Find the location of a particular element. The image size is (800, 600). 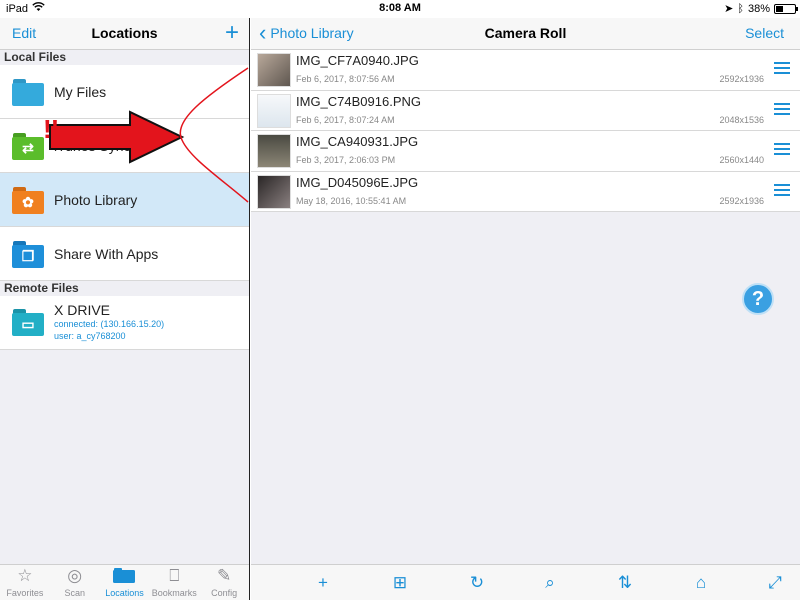

file-date: Feb 3, 2017, 2:06:03 PM is located at coordinates (346, 160).